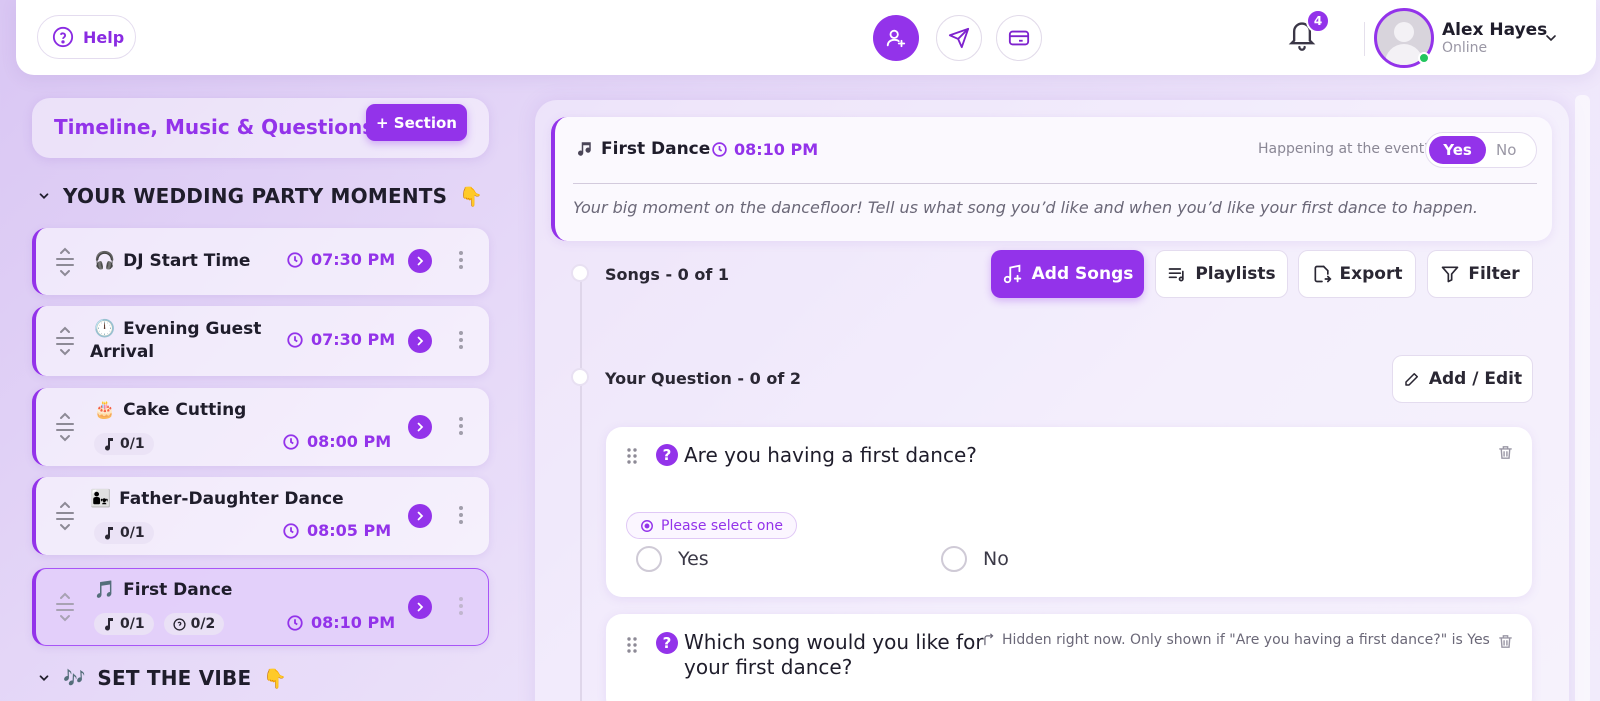  What do you see at coordinates (1457, 150) in the screenshot?
I see `toggle-yes: Yes` at bounding box center [1457, 150].